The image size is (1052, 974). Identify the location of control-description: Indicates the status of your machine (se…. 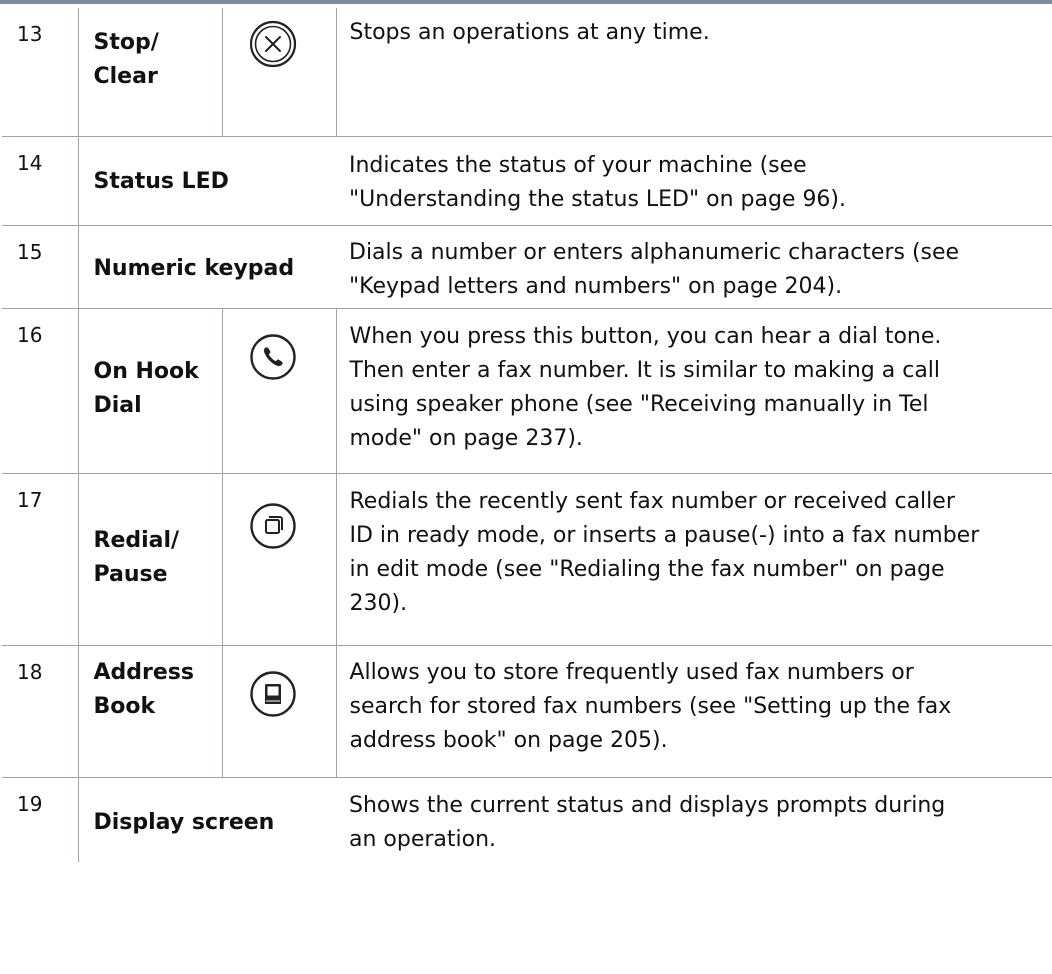
(598, 182).